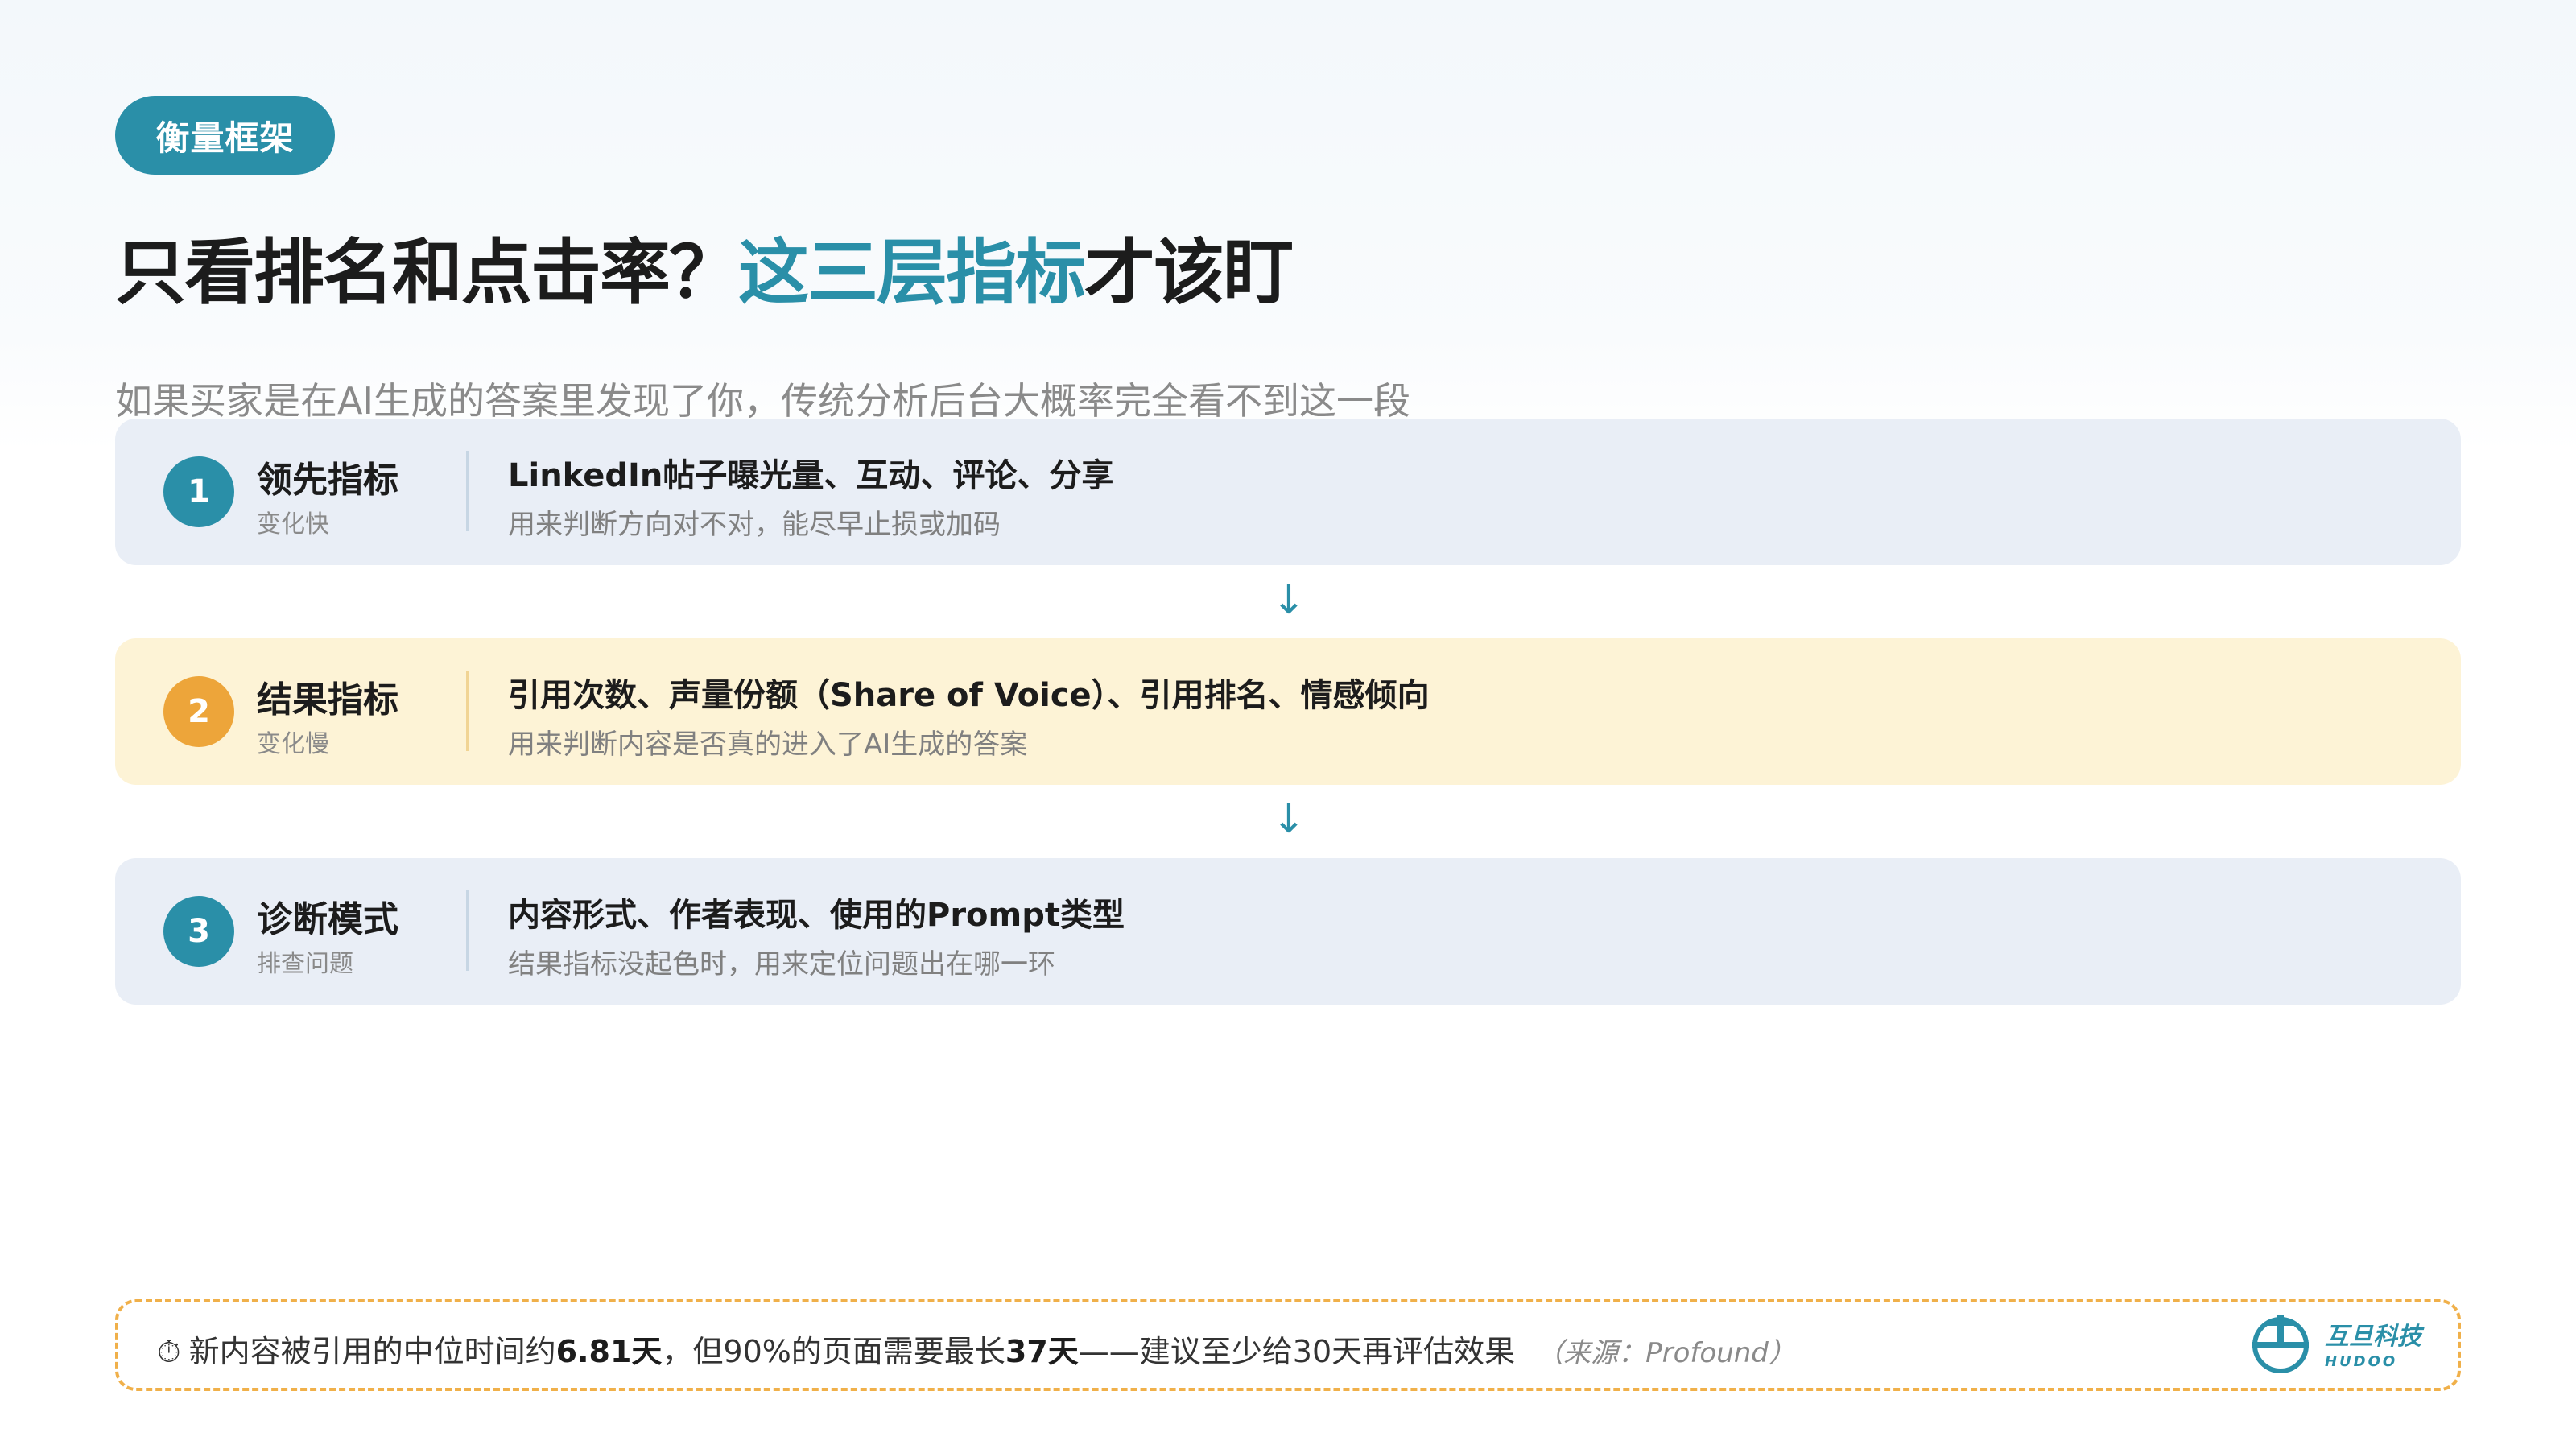 The height and width of the screenshot is (1449, 2576). Describe the element at coordinates (763, 401) in the screenshot. I see `subtitle: 如果买家是在AI生成的答案里发现了你，传统分析后台大概率完全看不到这一段` at that location.